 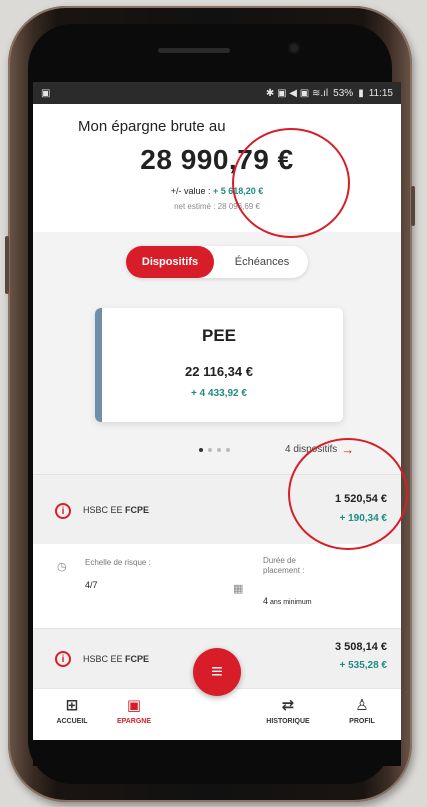 What do you see at coordinates (194, 50) in the screenshot?
I see `earpiece-speaker` at bounding box center [194, 50].